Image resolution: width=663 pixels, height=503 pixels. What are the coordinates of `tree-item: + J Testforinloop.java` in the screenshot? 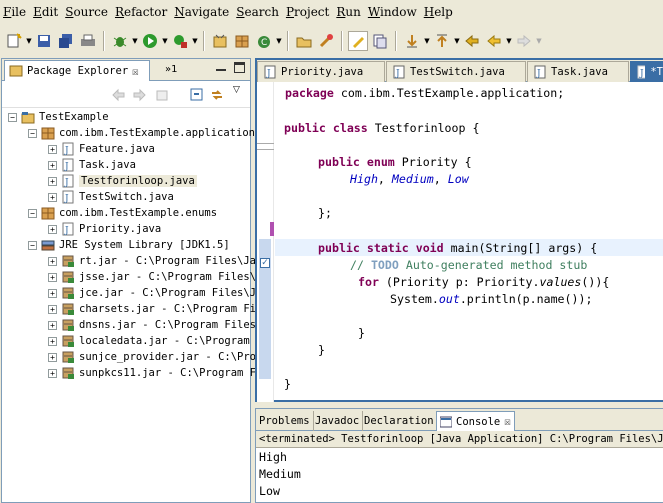 It's located at (122, 181).